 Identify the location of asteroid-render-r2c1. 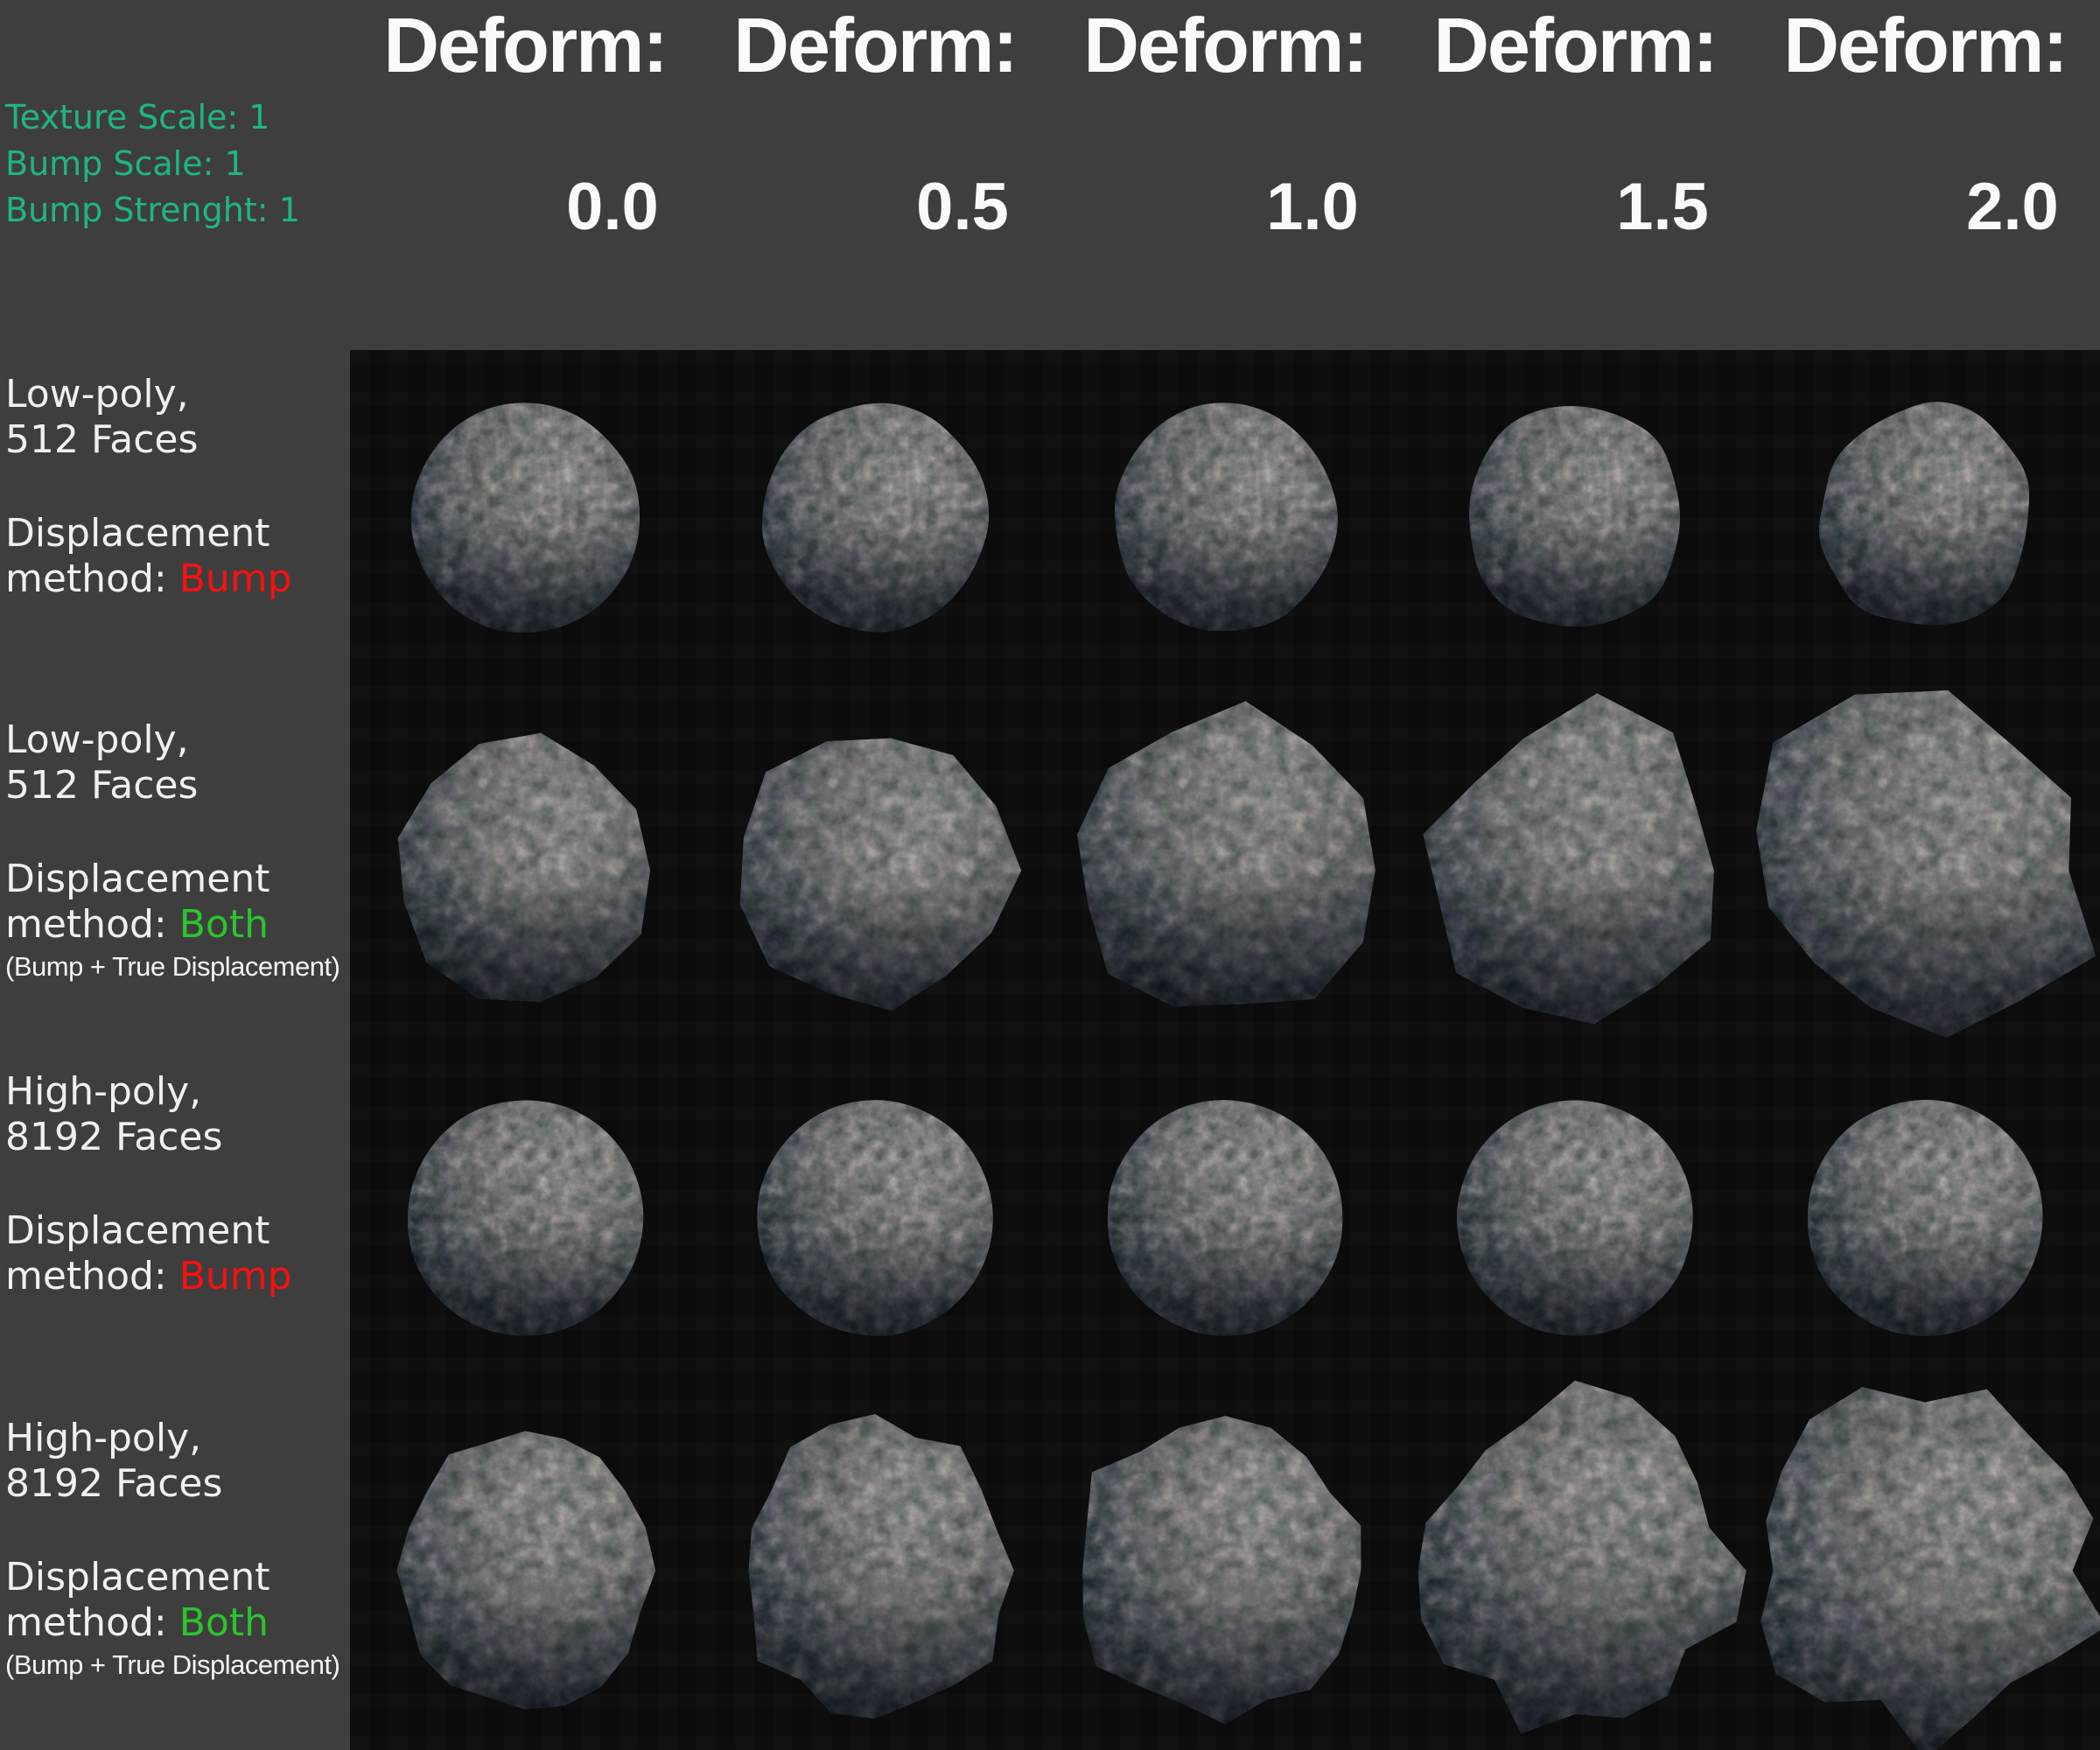
(875, 1225).